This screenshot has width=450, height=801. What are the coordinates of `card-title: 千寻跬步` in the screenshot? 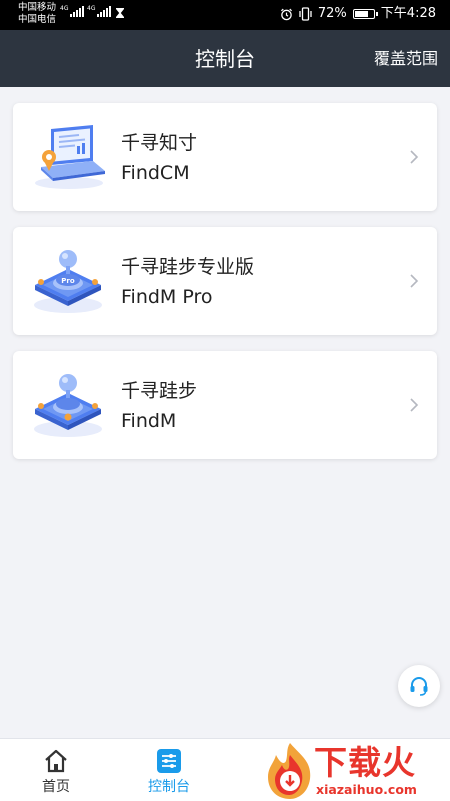 It's located at (159, 391).